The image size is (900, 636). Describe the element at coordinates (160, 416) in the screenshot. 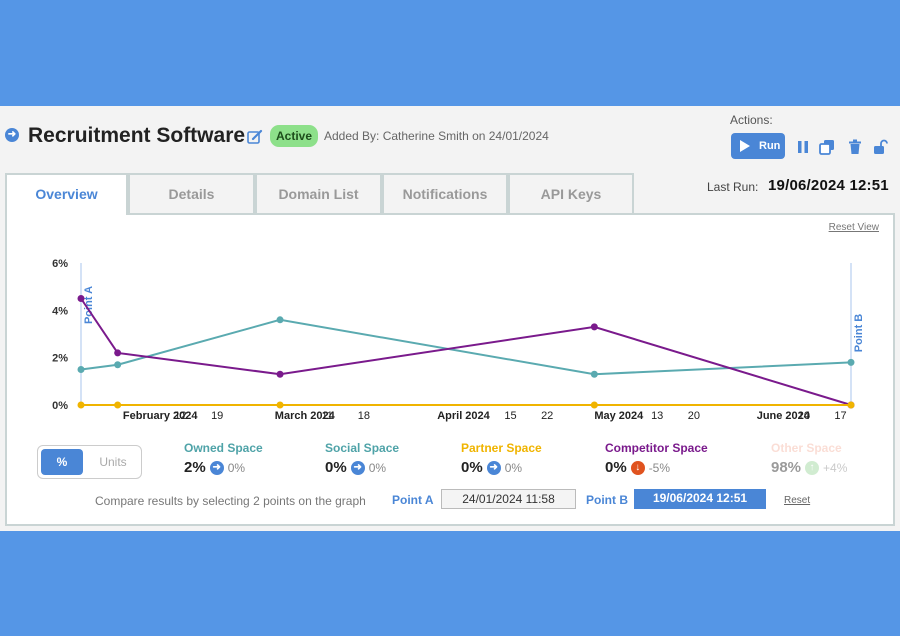

I see `x-tick-label: February 2024` at that location.